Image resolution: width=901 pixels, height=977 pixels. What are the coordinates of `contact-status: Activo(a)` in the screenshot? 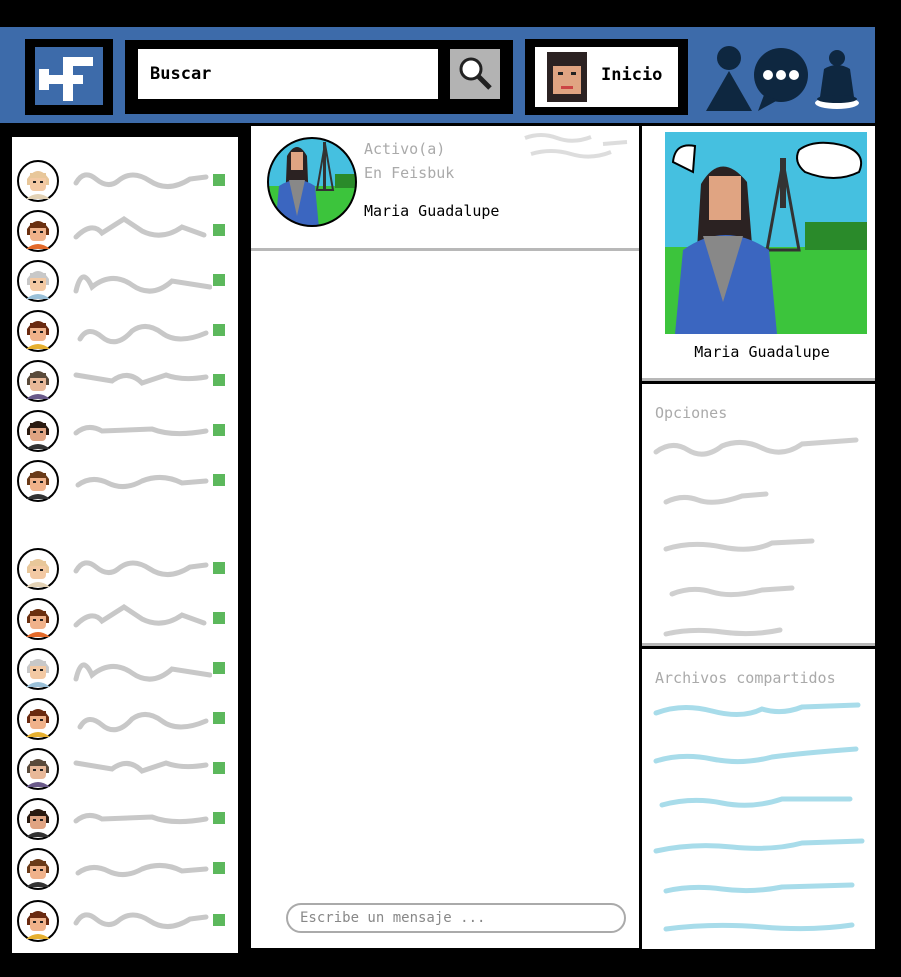 It's located at (405, 149).